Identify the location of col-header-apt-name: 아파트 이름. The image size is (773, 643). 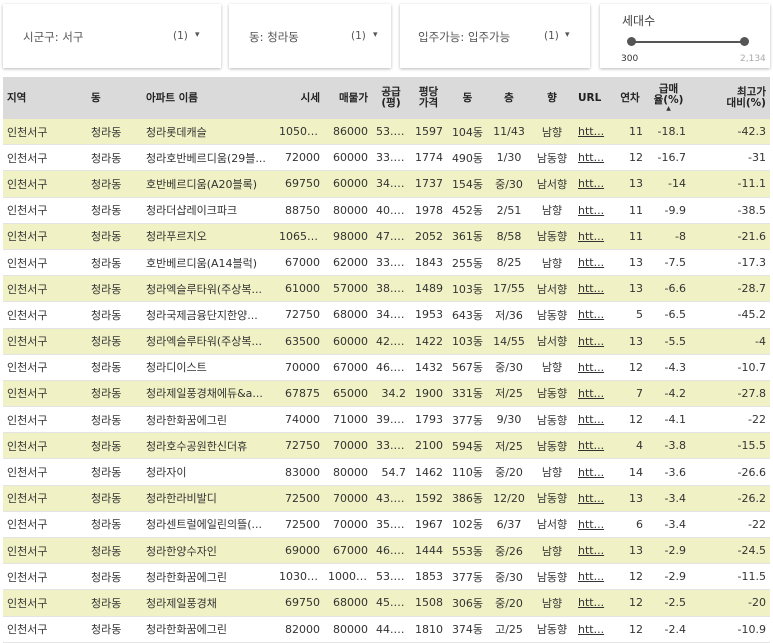
(208, 98).